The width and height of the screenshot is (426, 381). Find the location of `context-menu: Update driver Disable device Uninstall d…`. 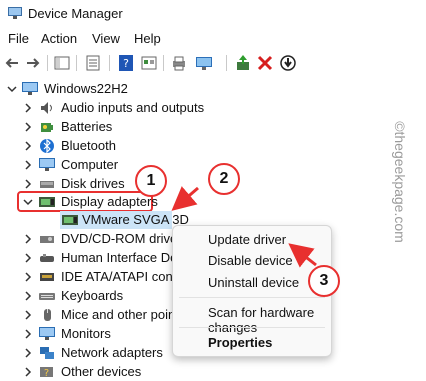

context-menu: Update driver Disable device Uninstall d… is located at coordinates (252, 291).